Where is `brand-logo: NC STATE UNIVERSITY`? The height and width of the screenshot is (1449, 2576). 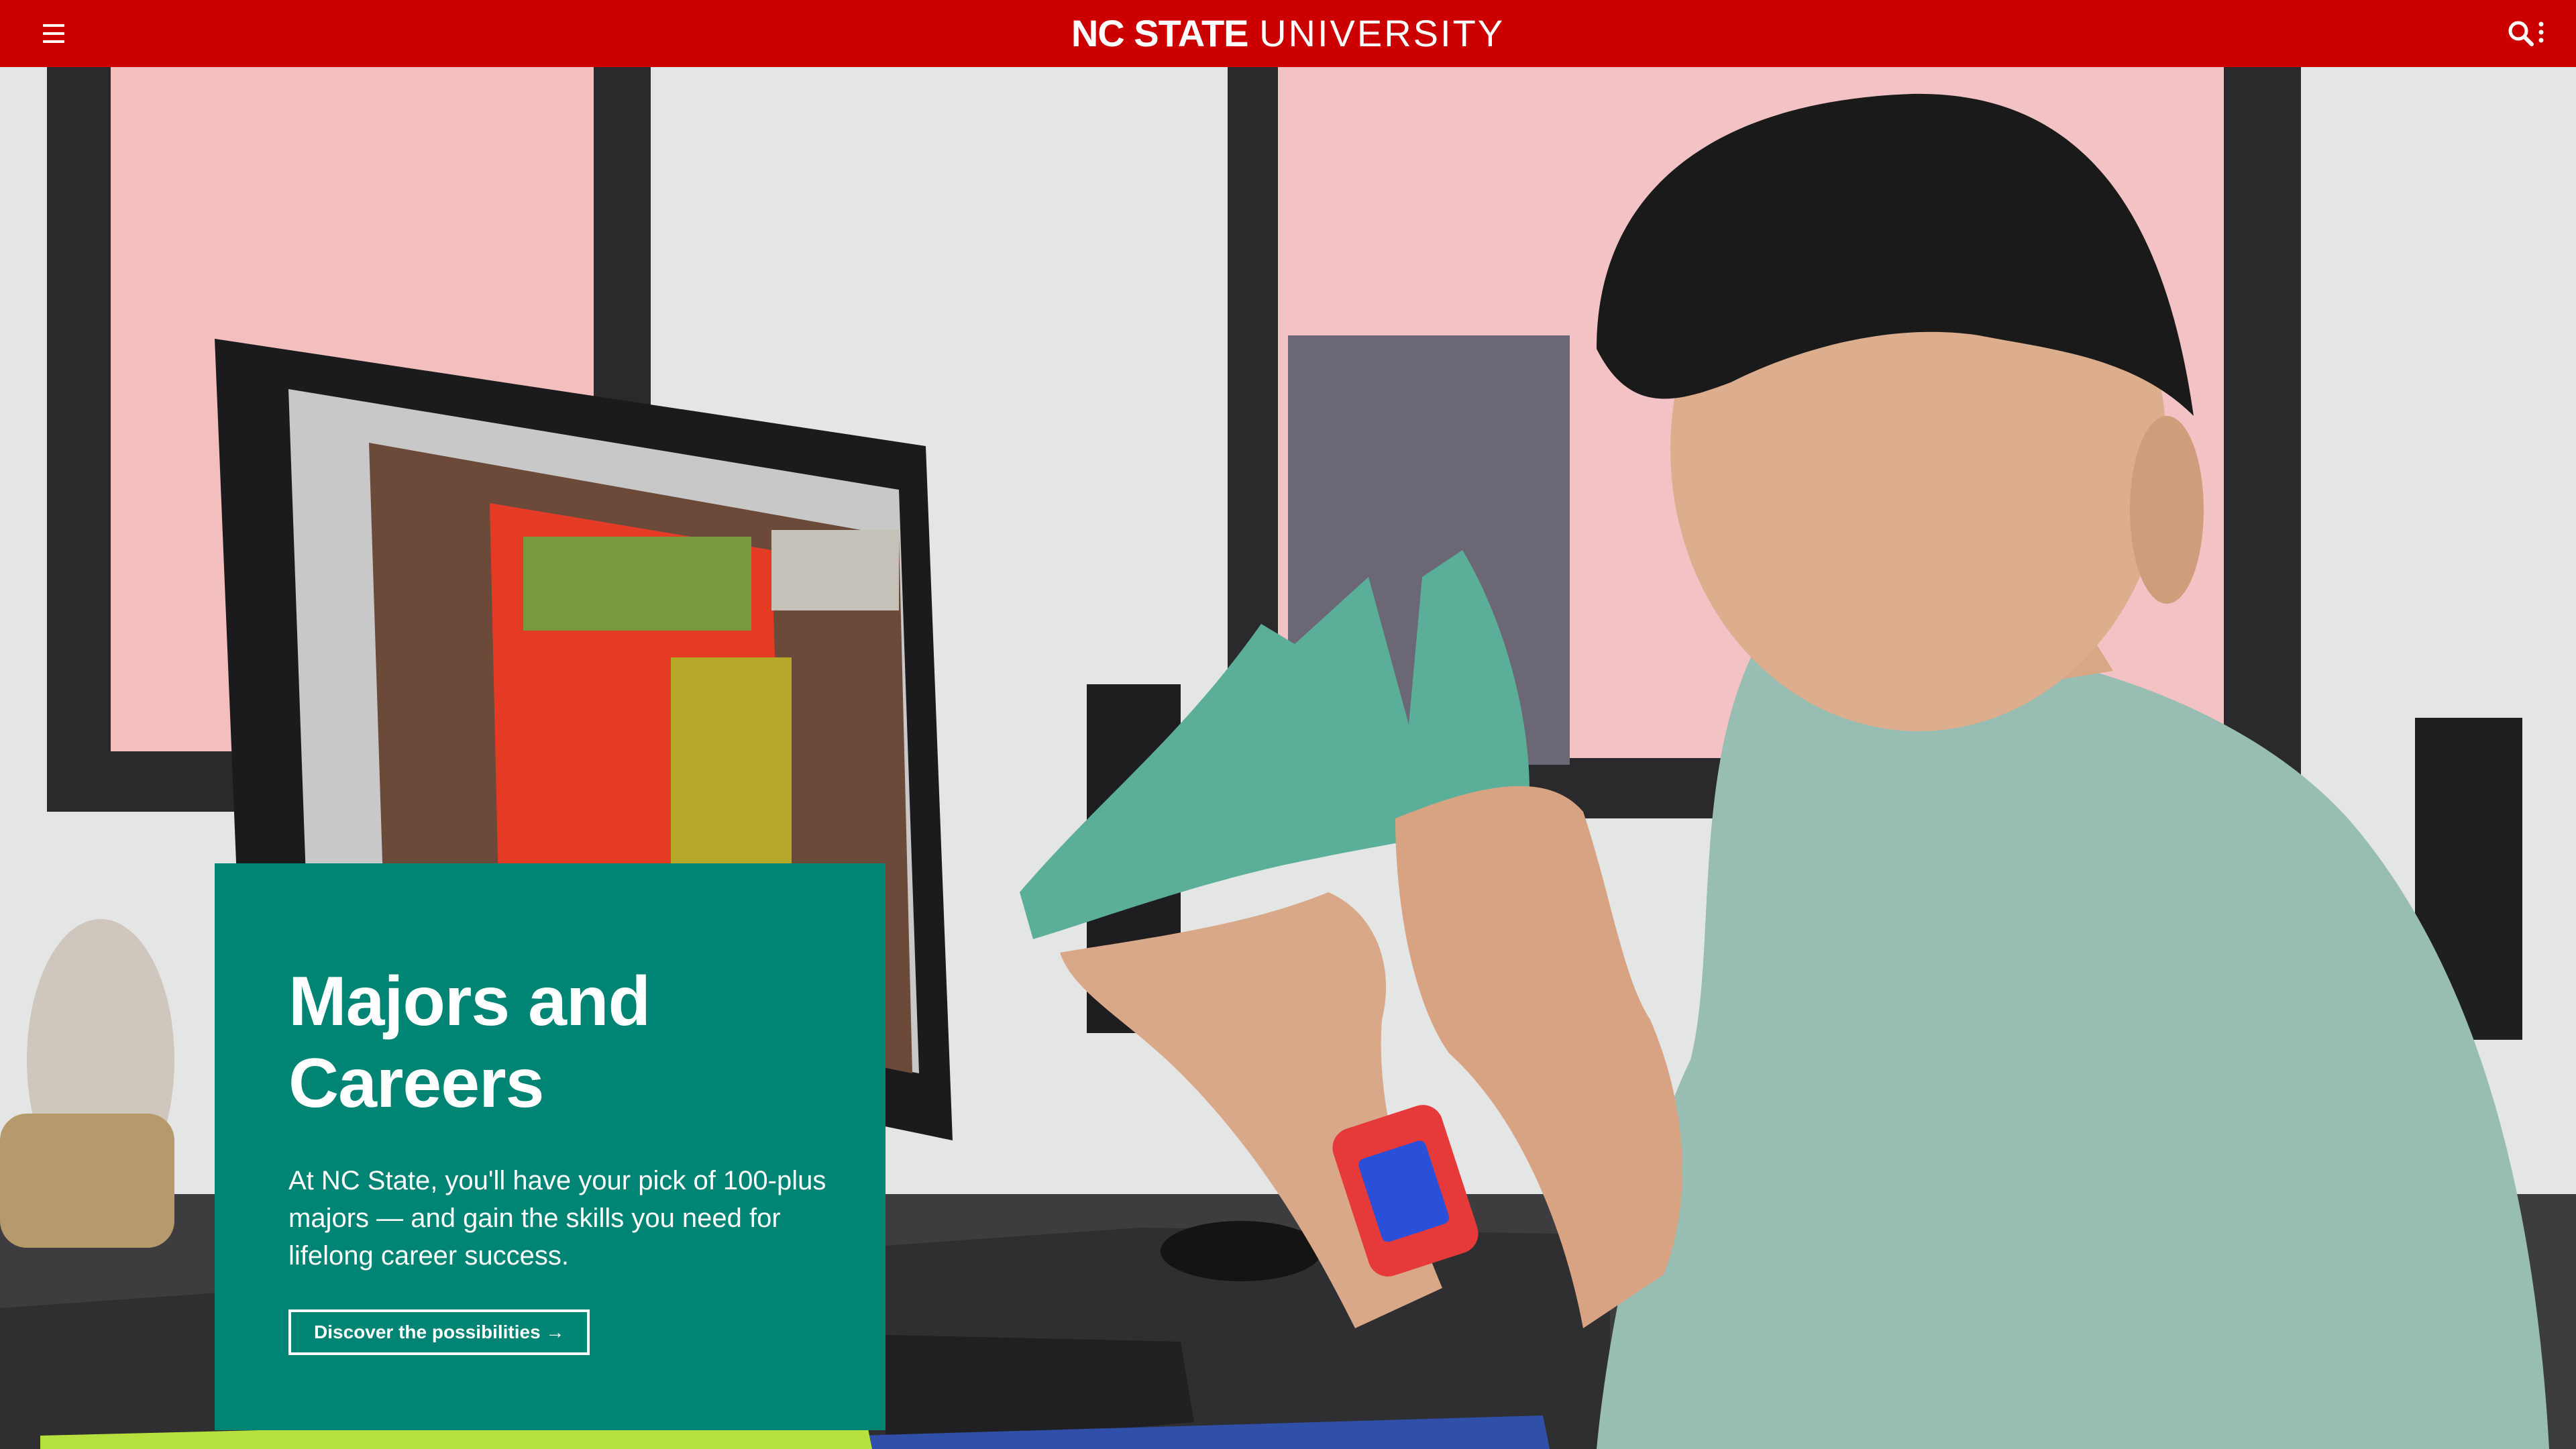
brand-logo: NC STATE UNIVERSITY is located at coordinates (1288, 33).